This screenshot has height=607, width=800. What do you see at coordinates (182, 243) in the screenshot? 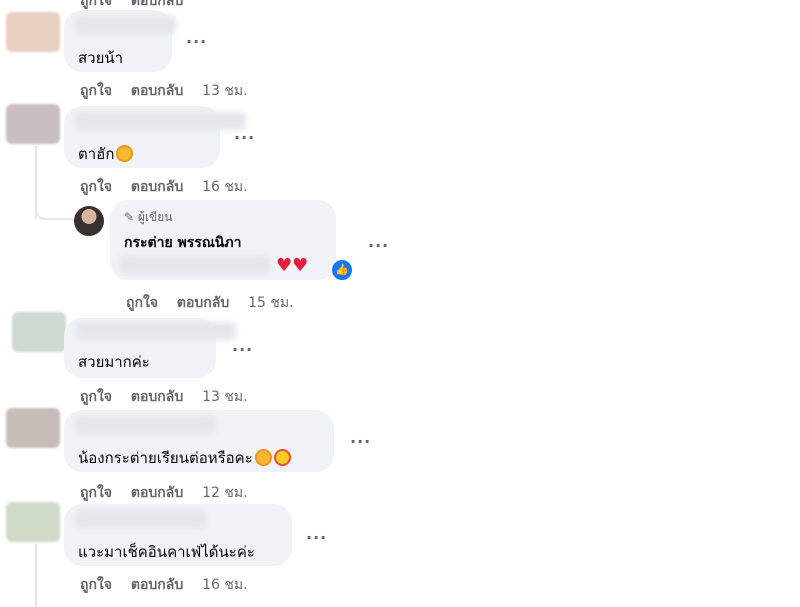
I see `author-name: กระต่าย พรรณนิภา` at bounding box center [182, 243].